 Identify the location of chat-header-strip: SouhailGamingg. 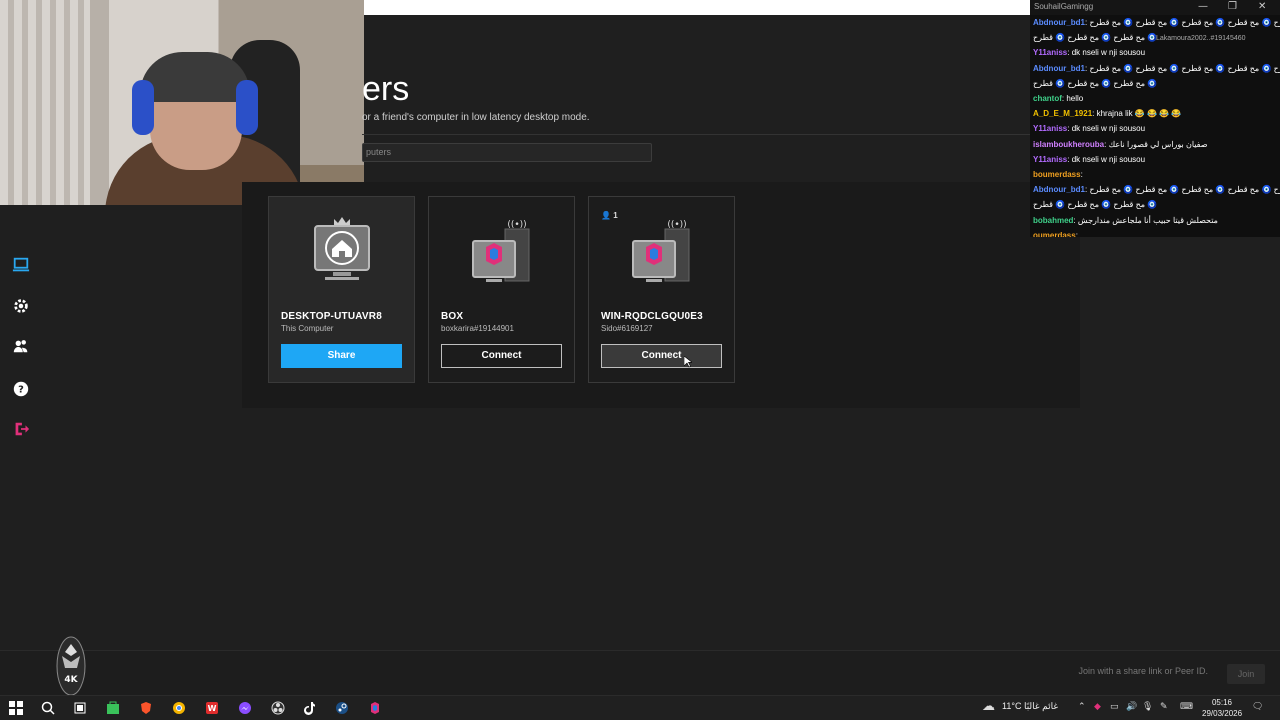
(1155, 7).